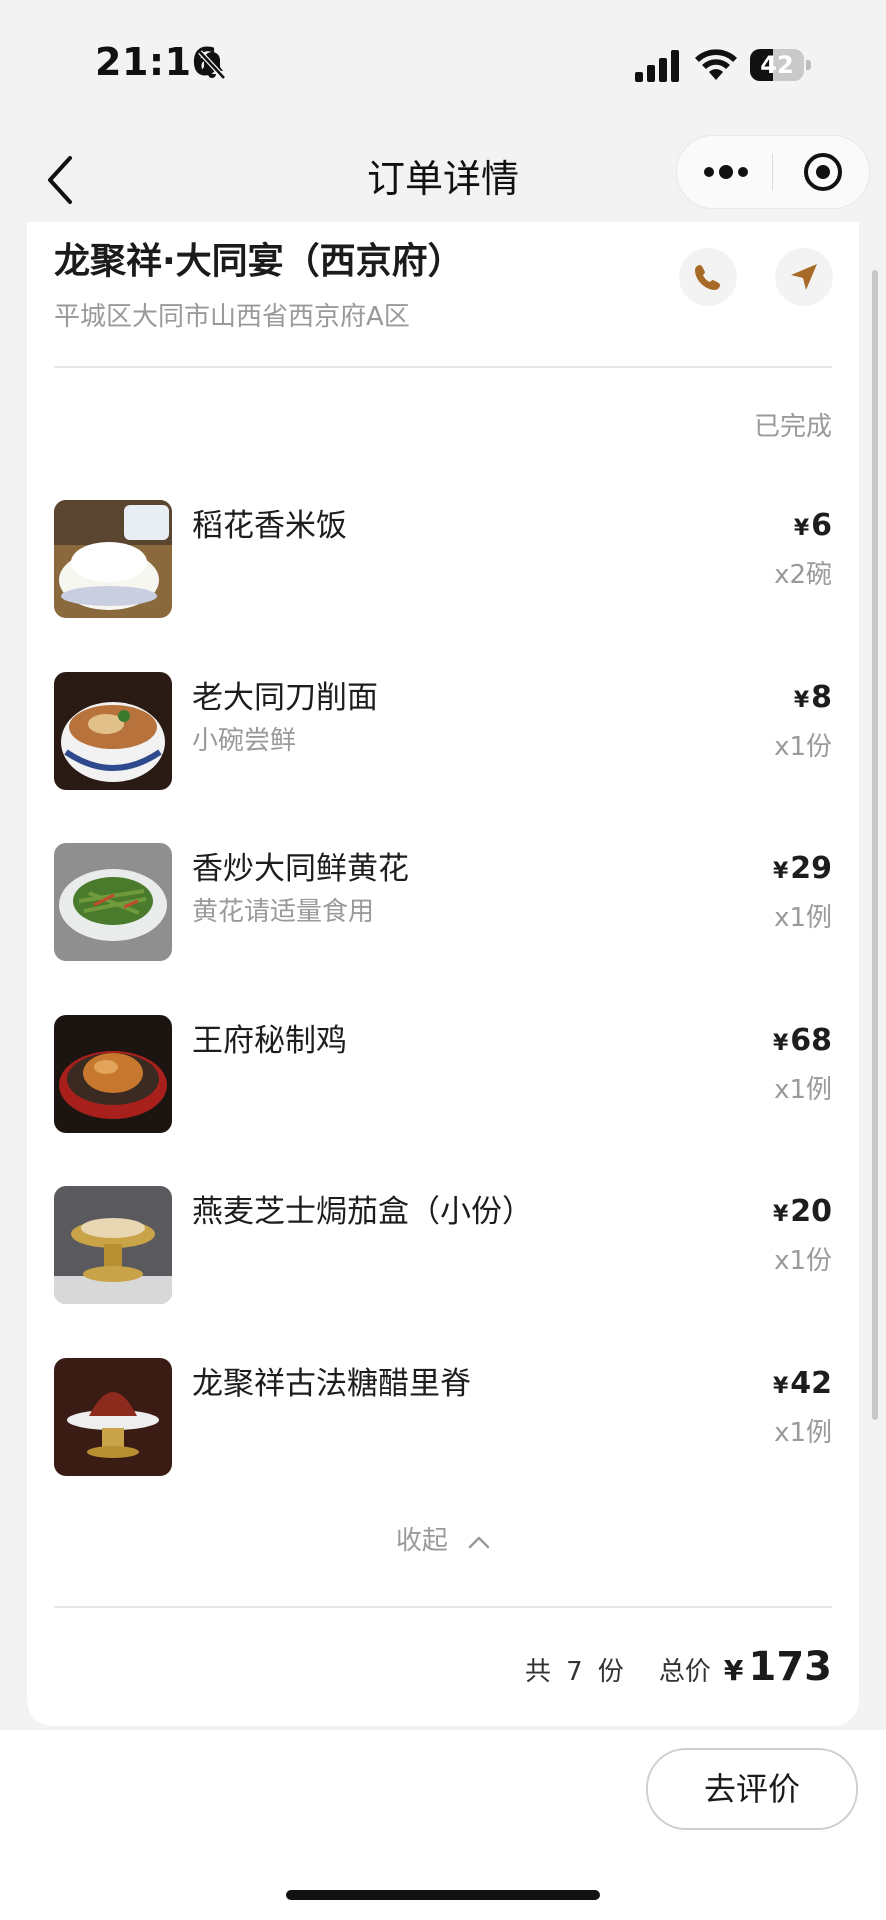 The image size is (886, 1920). Describe the element at coordinates (479, 1542) in the screenshot. I see `chevron-up-icon` at that location.